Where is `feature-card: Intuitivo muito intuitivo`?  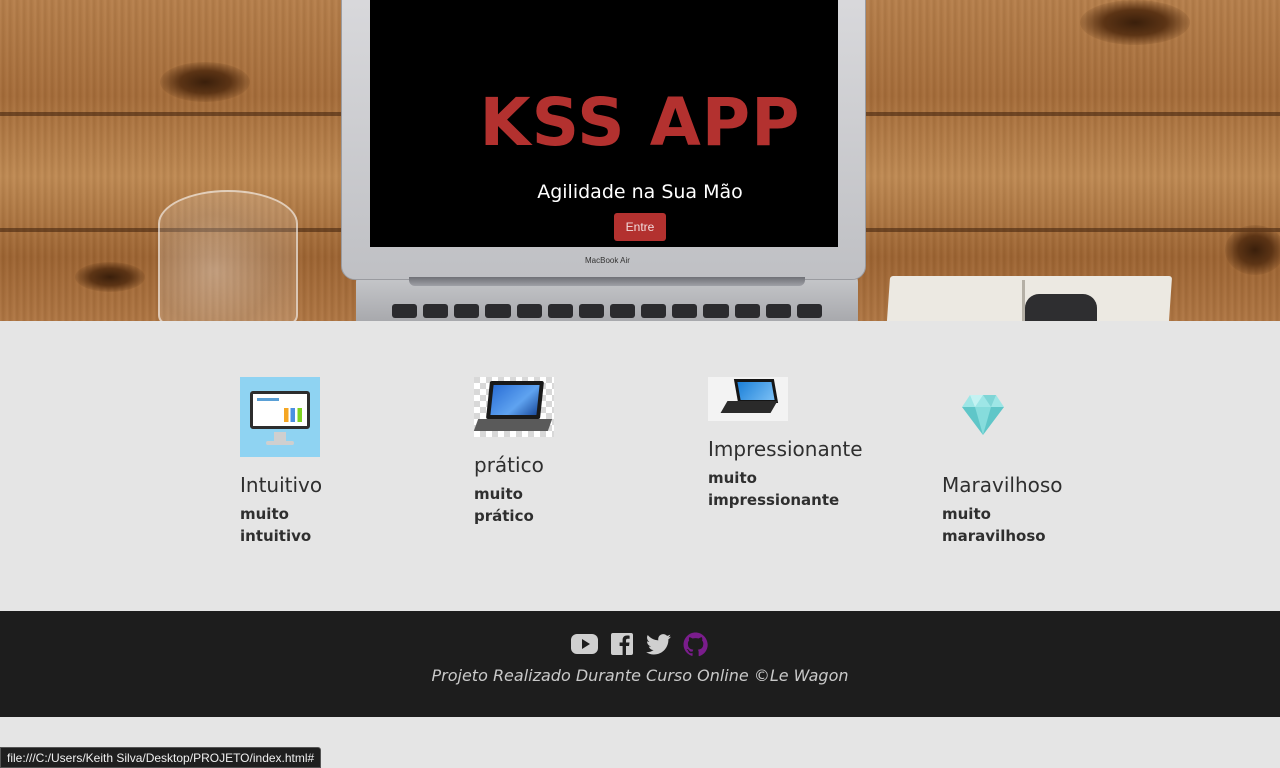 feature-card: Intuitivo muito intuitivo is located at coordinates (335, 462).